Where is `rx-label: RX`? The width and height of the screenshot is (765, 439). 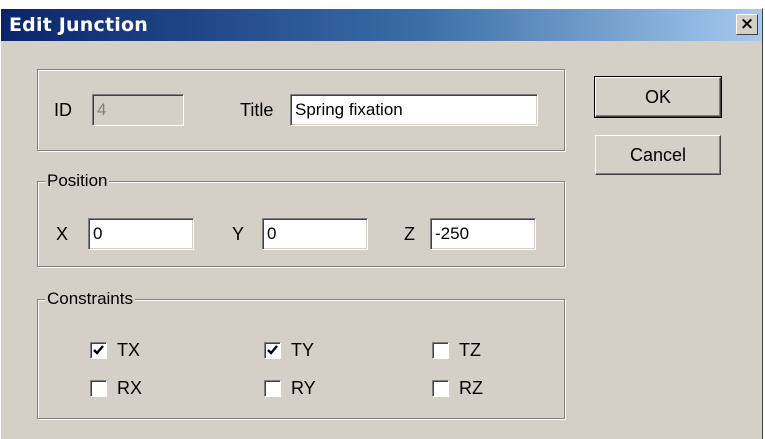 rx-label: RX is located at coordinates (130, 388).